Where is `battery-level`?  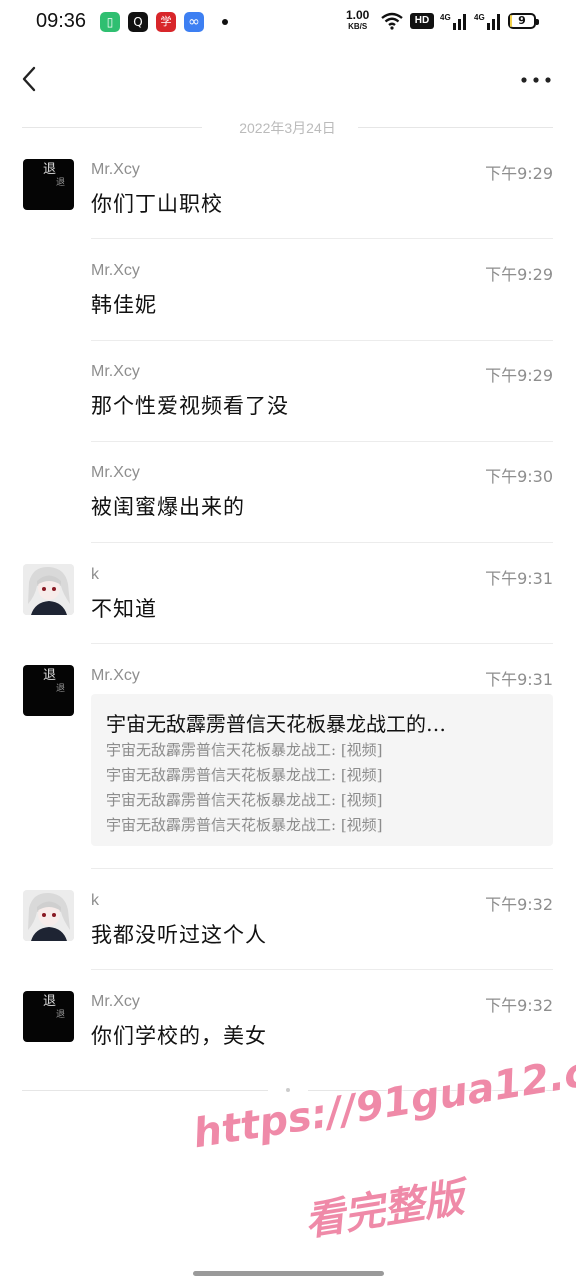
battery-level is located at coordinates (511, 21).